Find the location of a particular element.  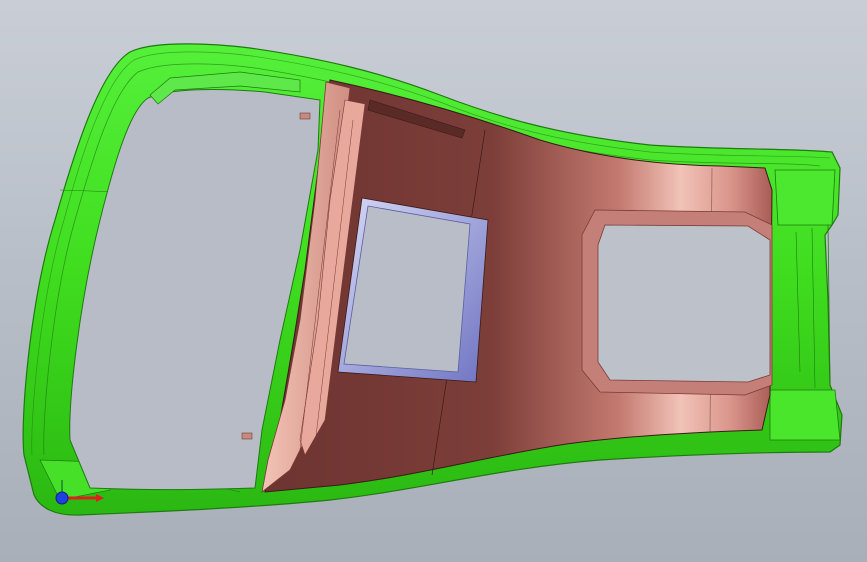

z-axis-dot is located at coordinates (62, 498).